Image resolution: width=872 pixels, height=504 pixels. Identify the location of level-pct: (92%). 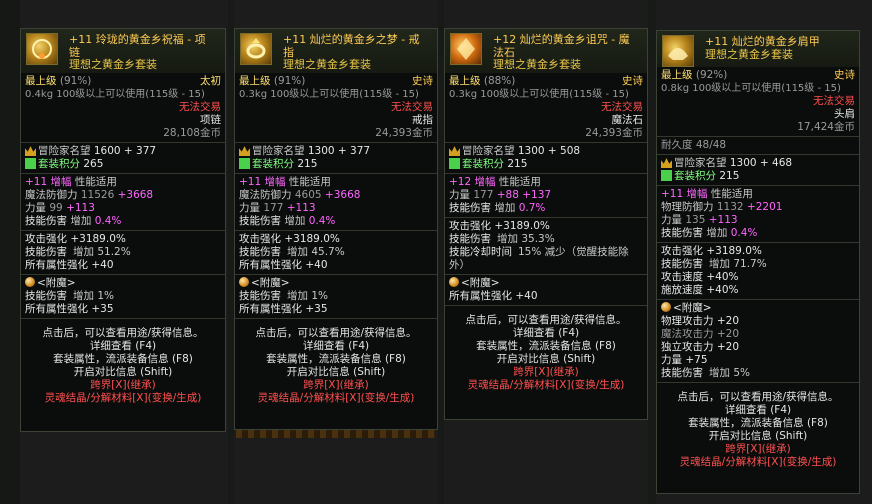
(711, 75).